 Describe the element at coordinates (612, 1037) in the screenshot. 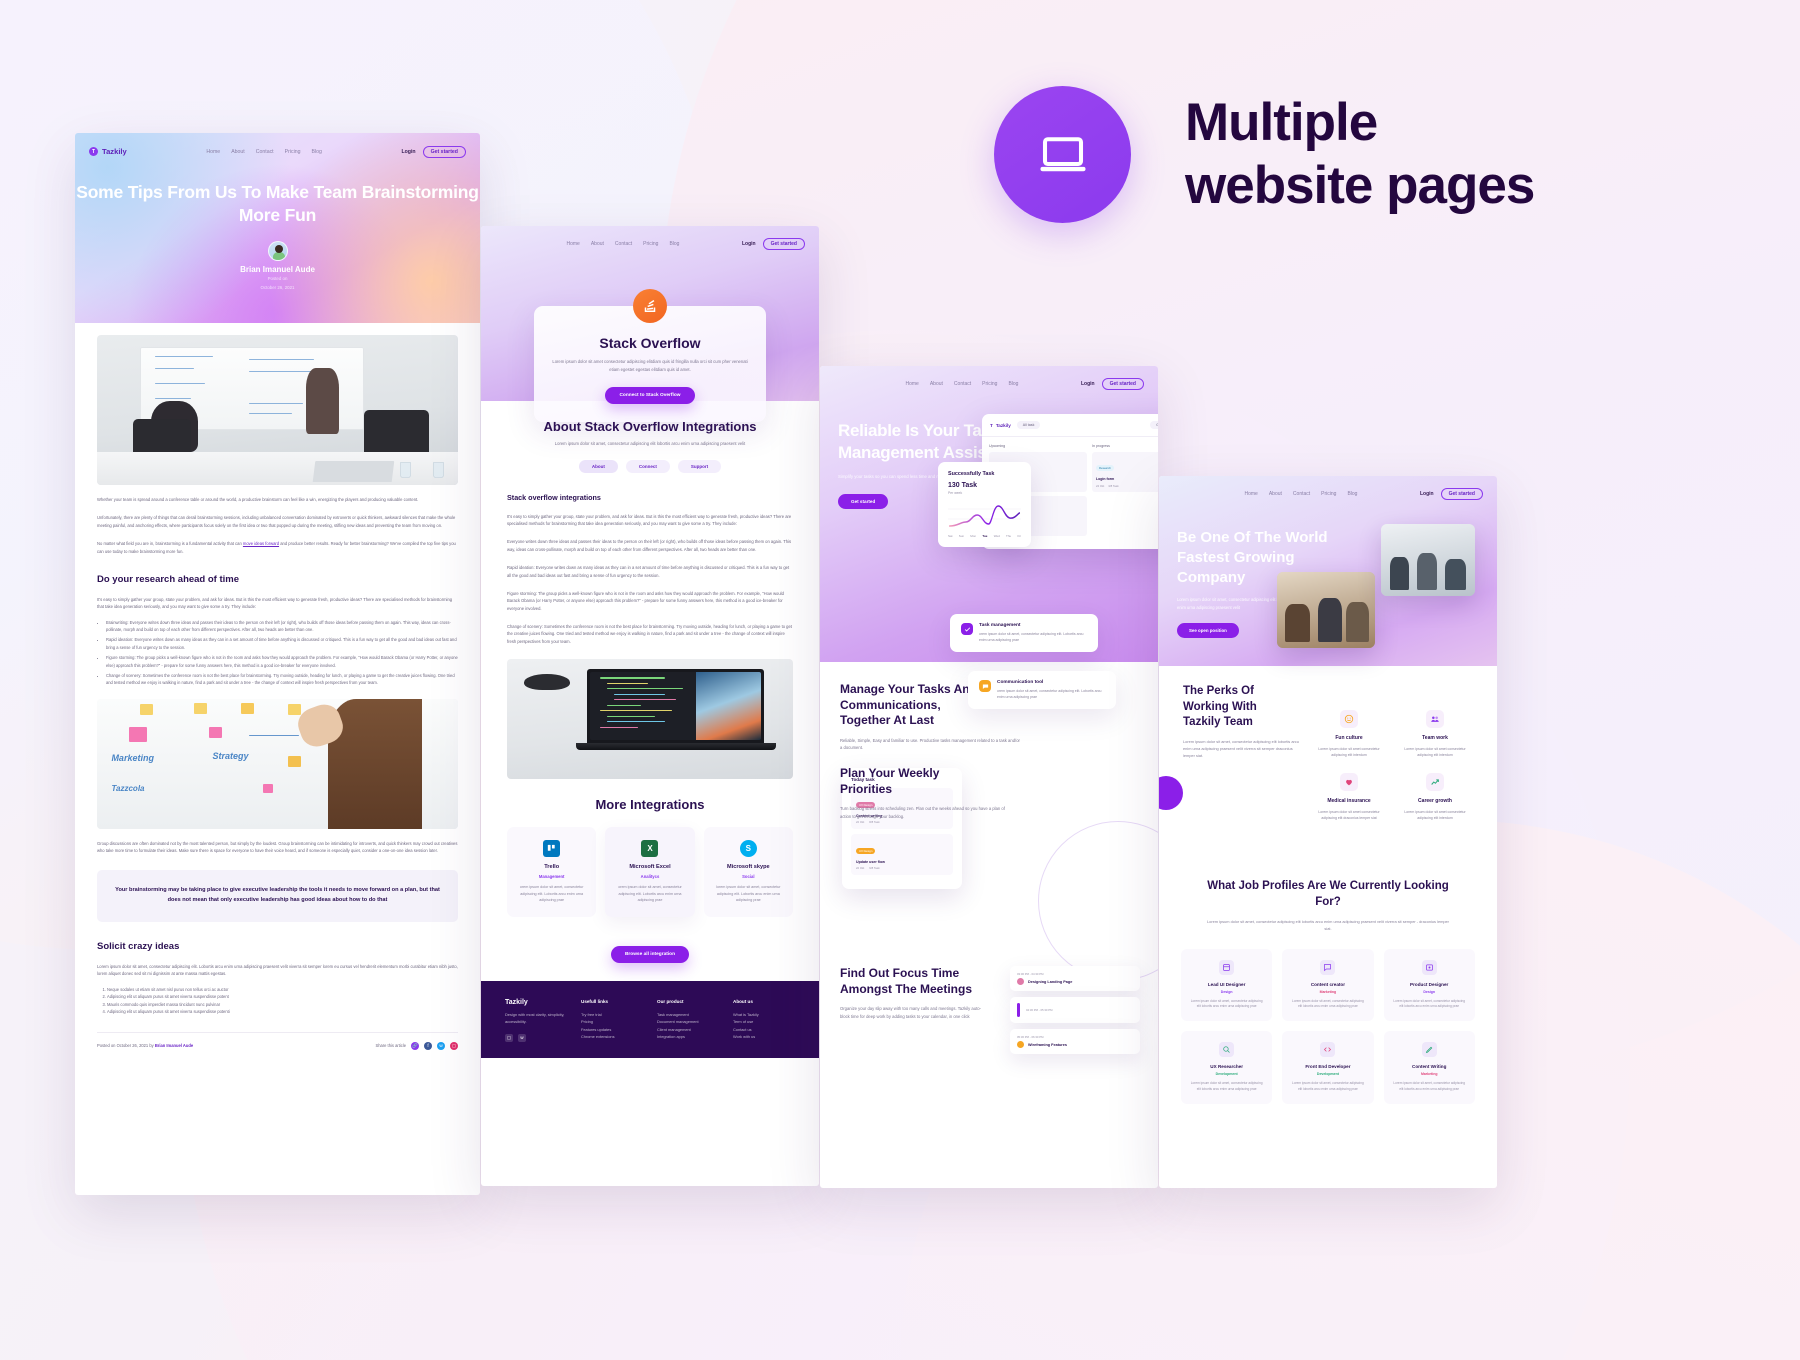

I see `footer-link: Chrome extensions` at that location.